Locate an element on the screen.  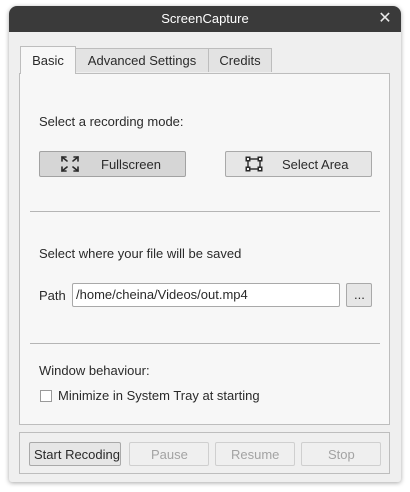
pause-label: Pause is located at coordinates (169, 454).